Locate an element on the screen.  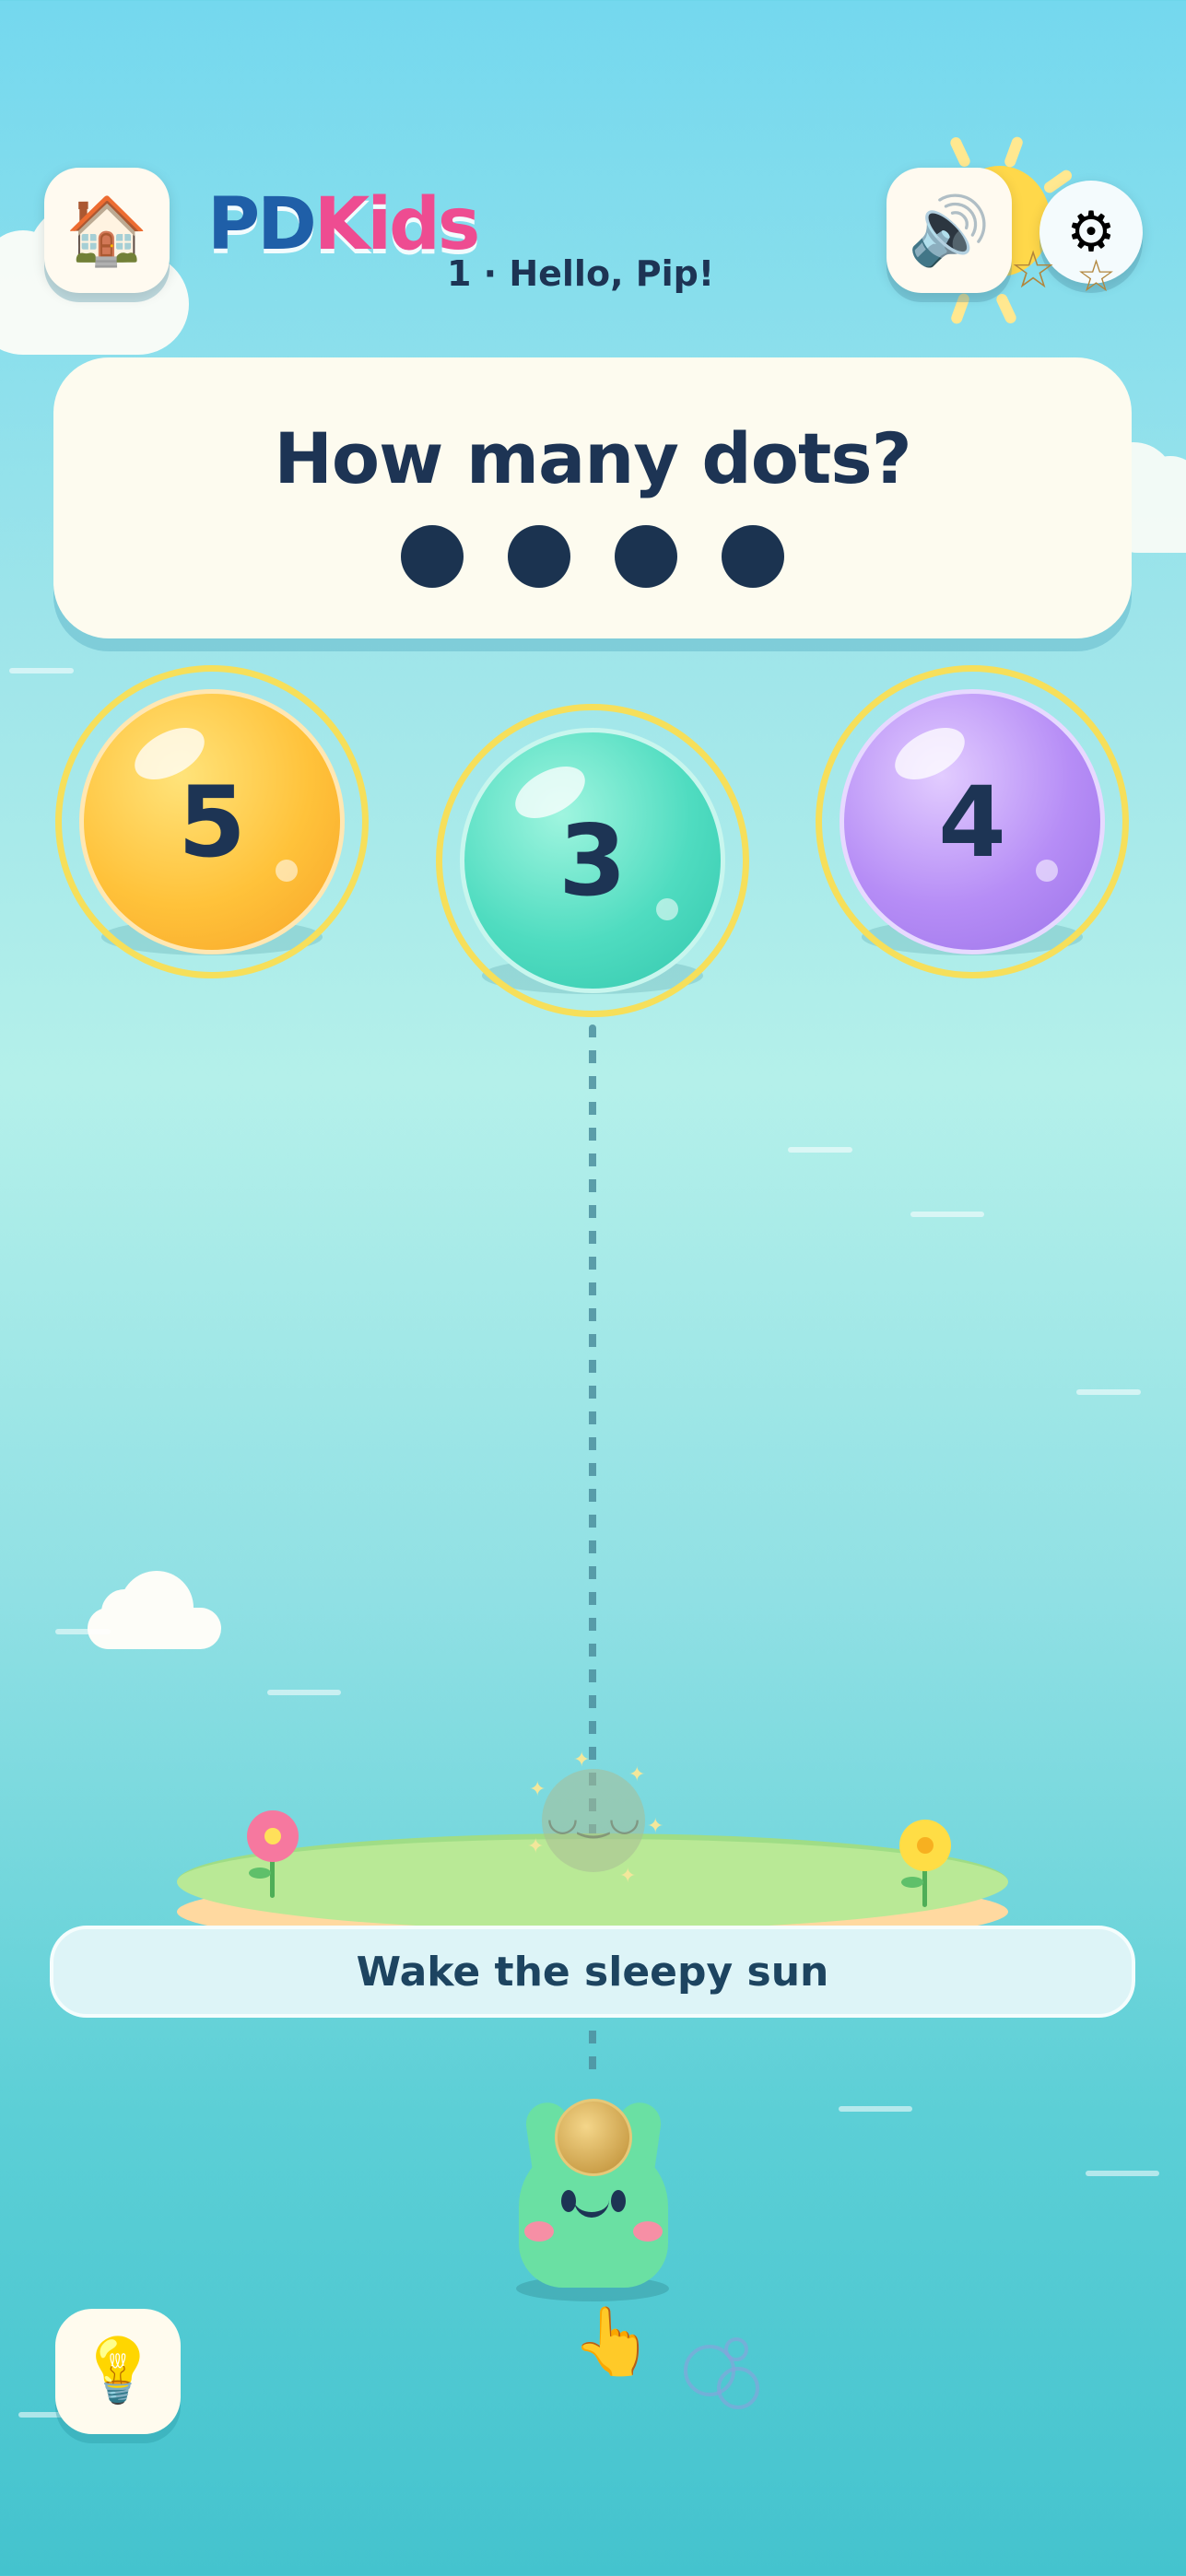
answer-bubble-teal: 3 is located at coordinates (592, 860).